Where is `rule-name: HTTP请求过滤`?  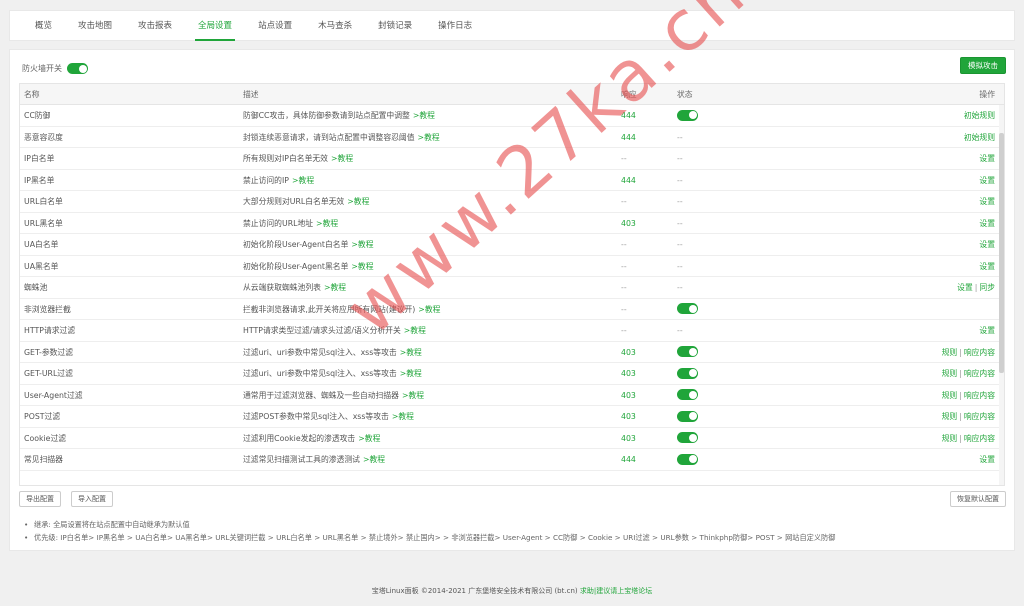 rule-name: HTTP请求过滤 is located at coordinates (50, 330).